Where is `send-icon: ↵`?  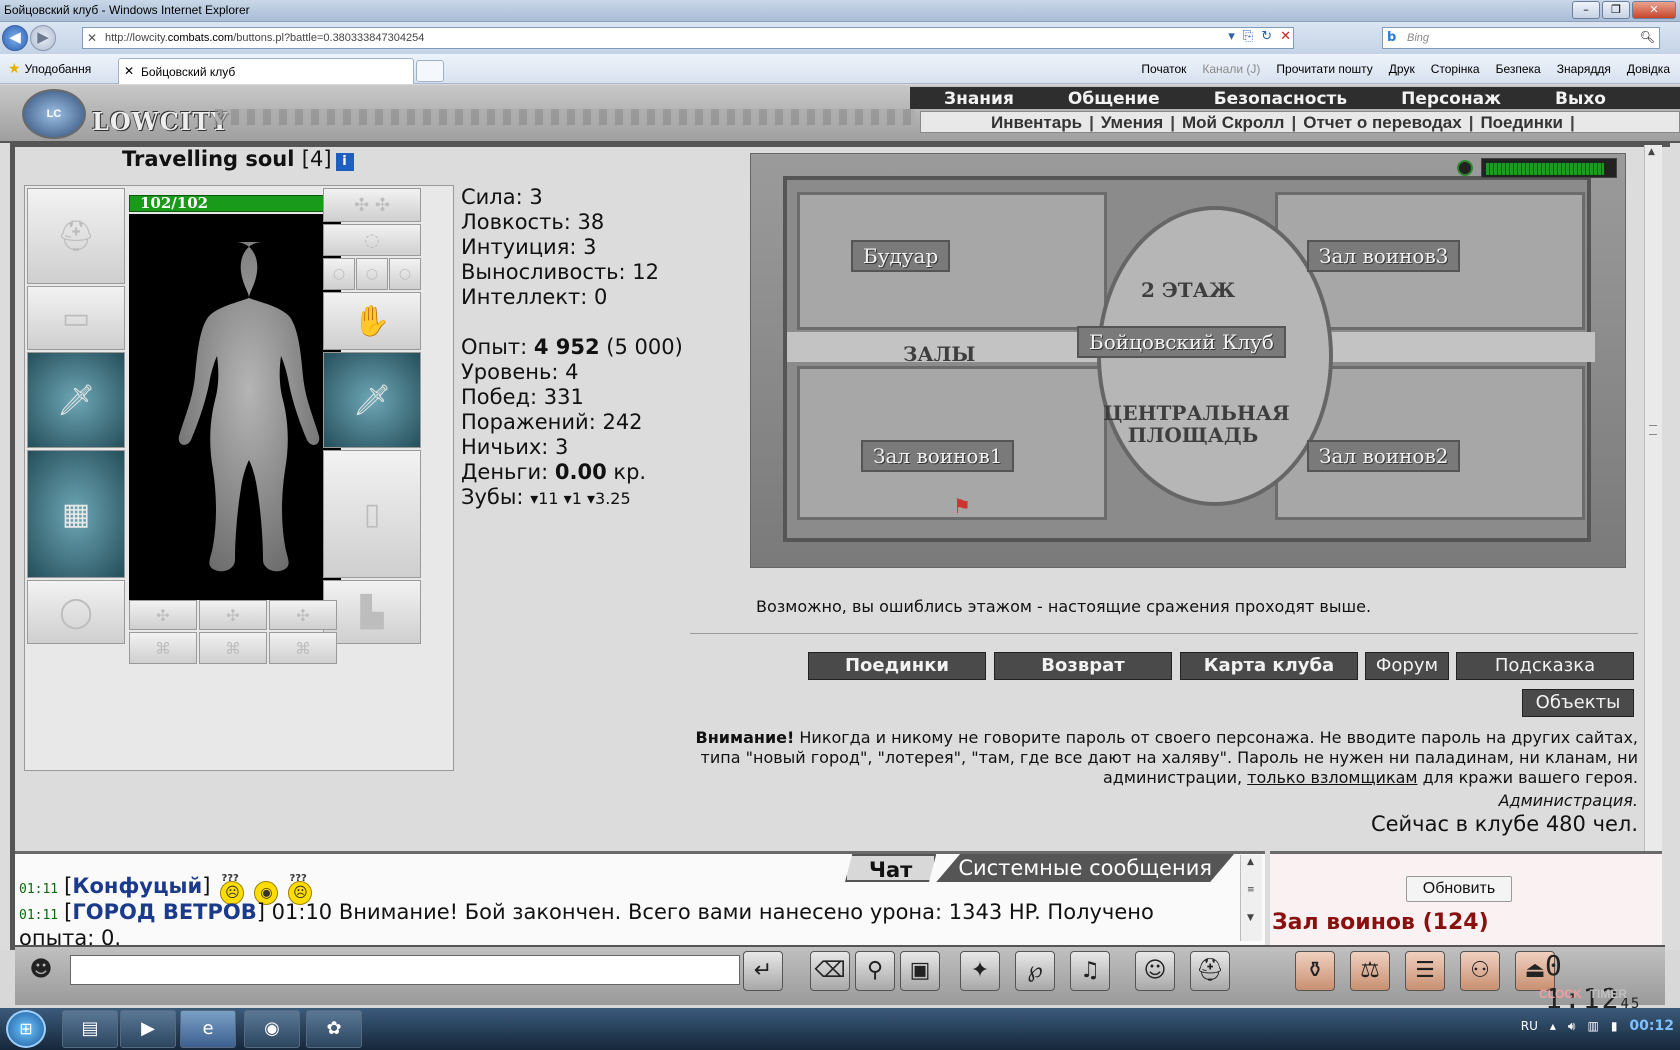 send-icon: ↵ is located at coordinates (763, 971).